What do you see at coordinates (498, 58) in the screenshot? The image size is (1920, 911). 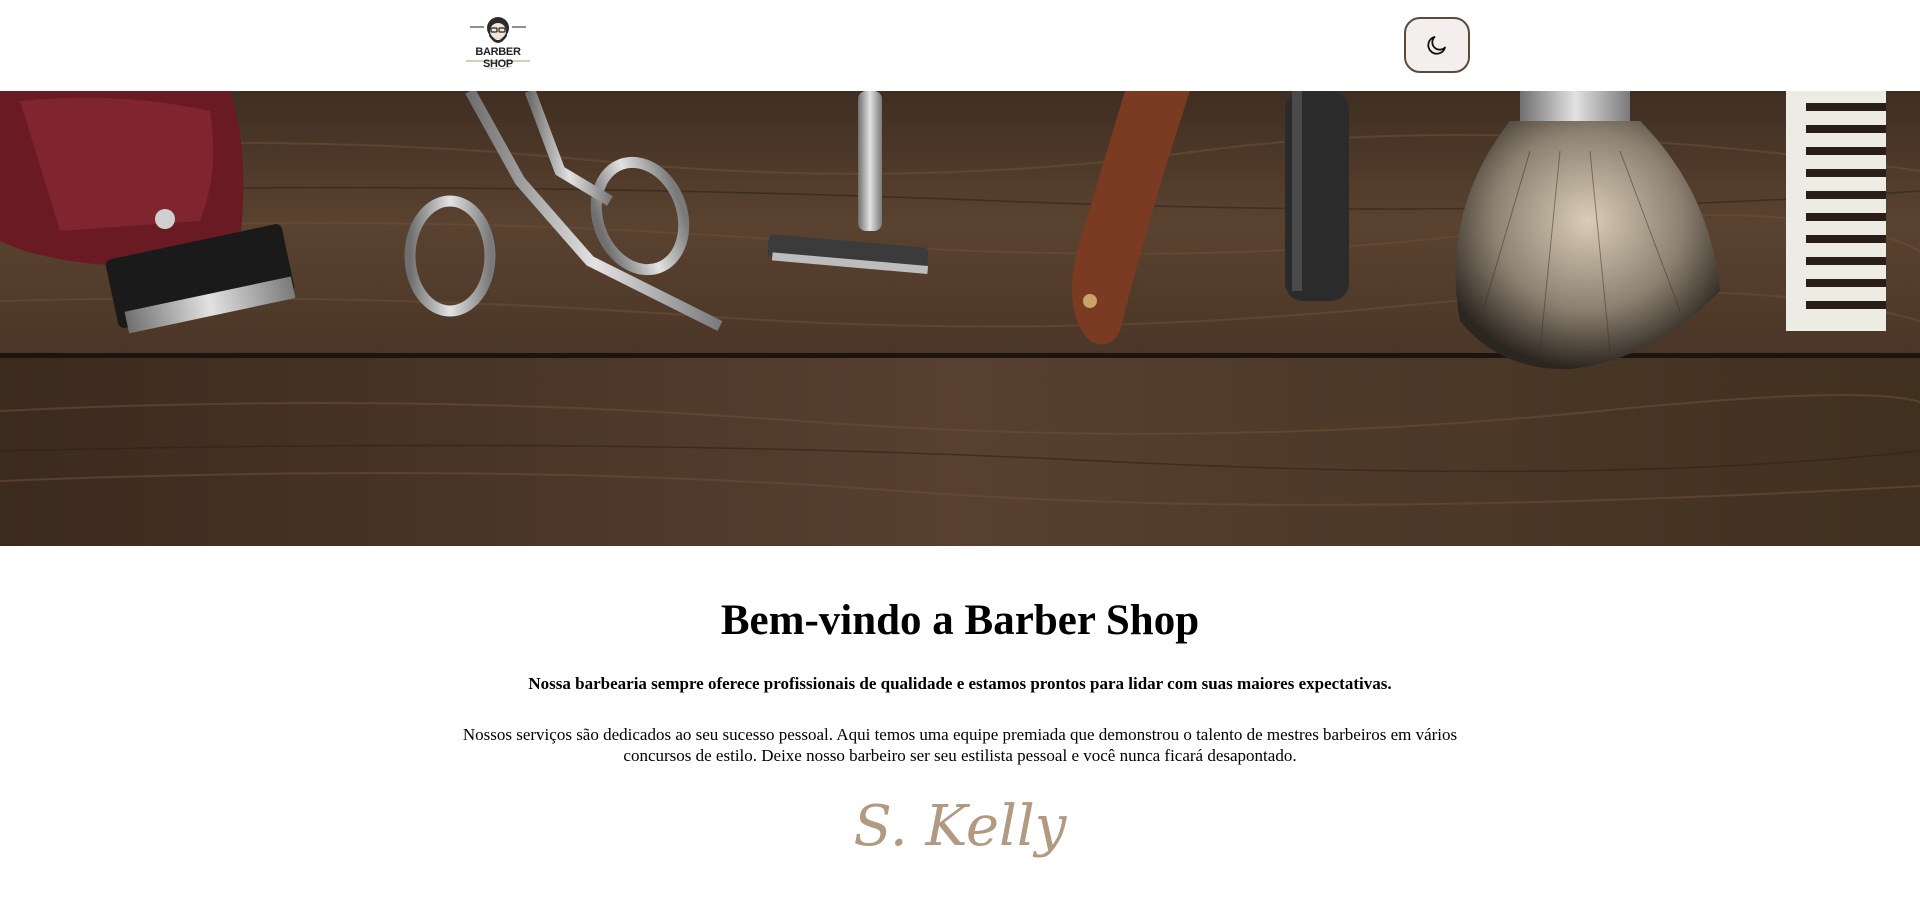 I see `logo-text: BARBER SHOP` at bounding box center [498, 58].